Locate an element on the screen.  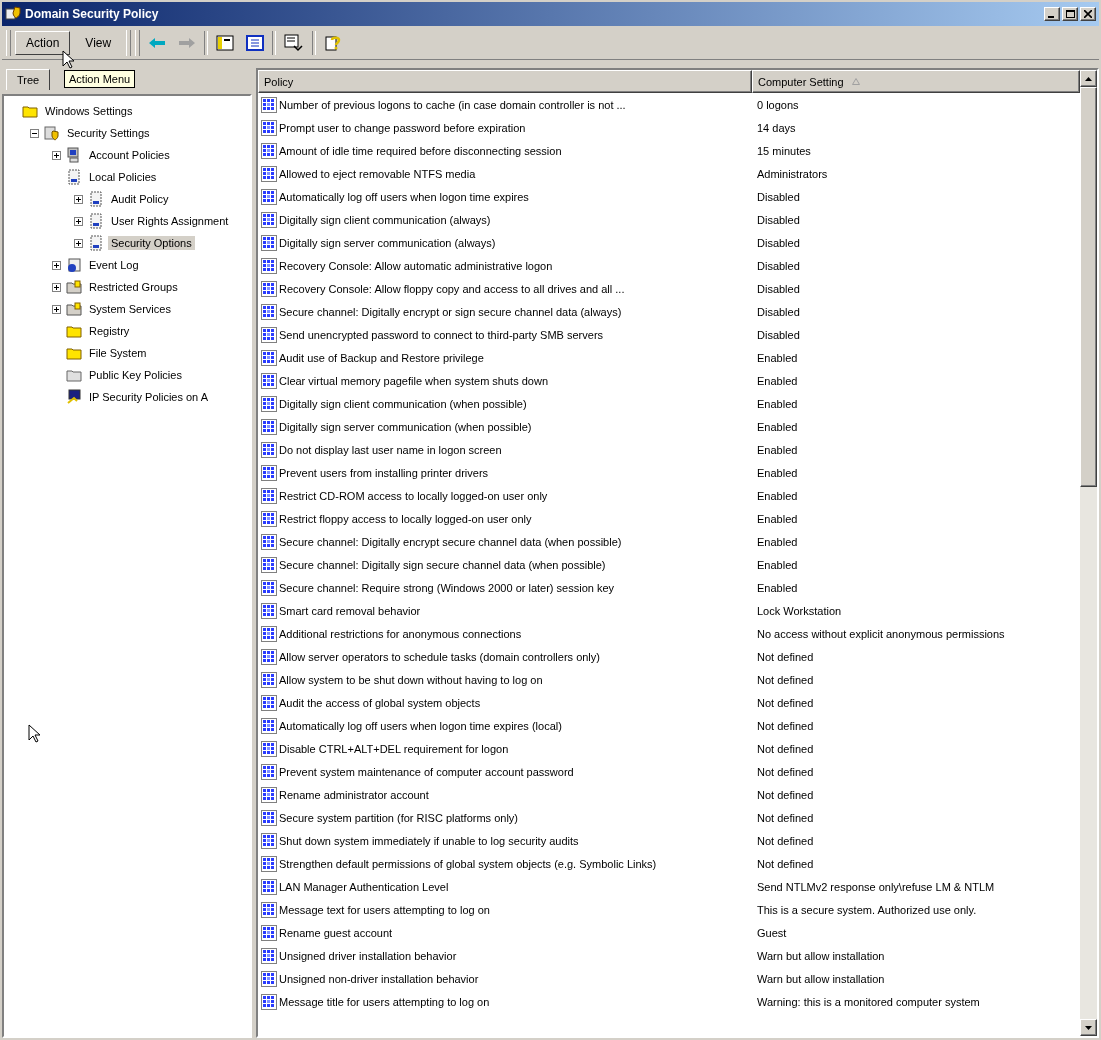
table-cell: Secure channel: Digitally encrypt secure channel data (when possible) is located at coordinates (450, 541).